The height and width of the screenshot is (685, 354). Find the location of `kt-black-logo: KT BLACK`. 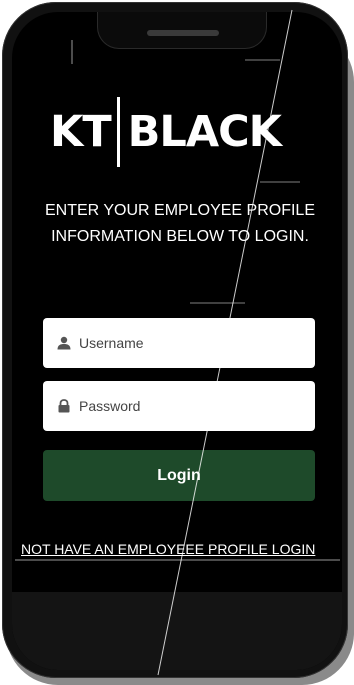

kt-black-logo: KT BLACK is located at coordinates (180, 132).